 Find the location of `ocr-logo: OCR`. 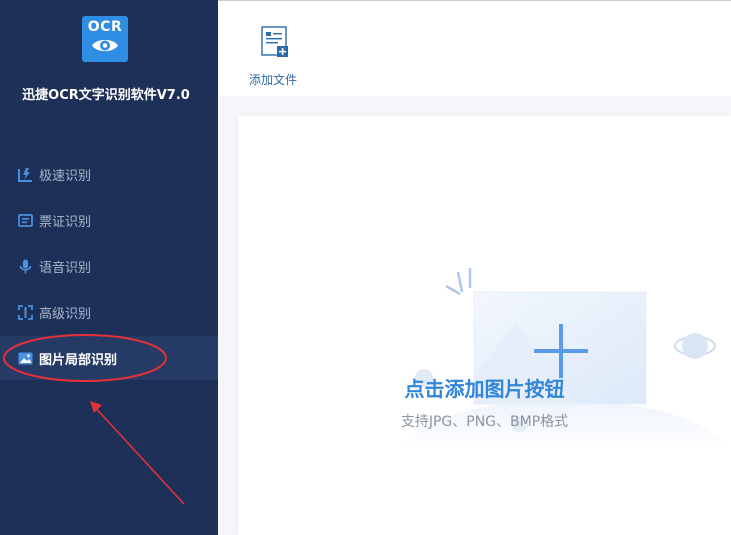

ocr-logo: OCR is located at coordinates (105, 39).